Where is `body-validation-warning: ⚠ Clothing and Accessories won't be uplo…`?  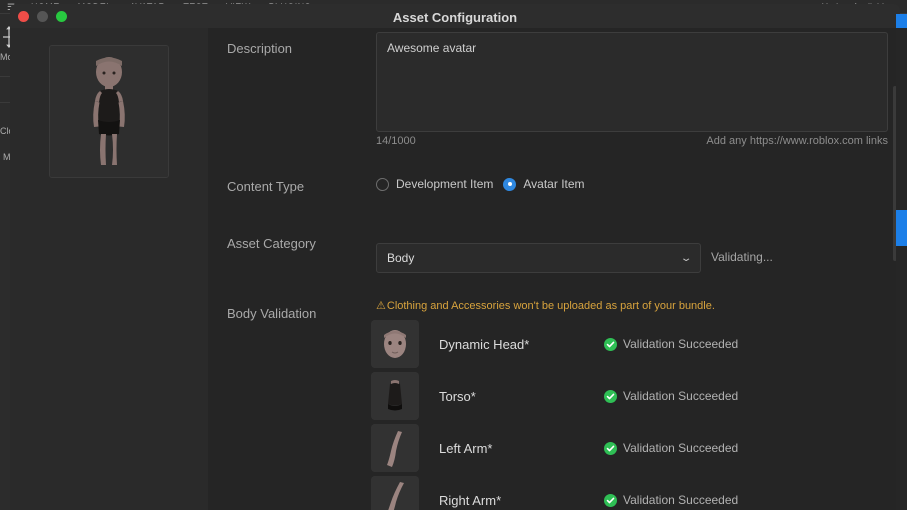
body-validation-warning: ⚠ Clothing and Accessories won't be uplo… is located at coordinates (545, 306).